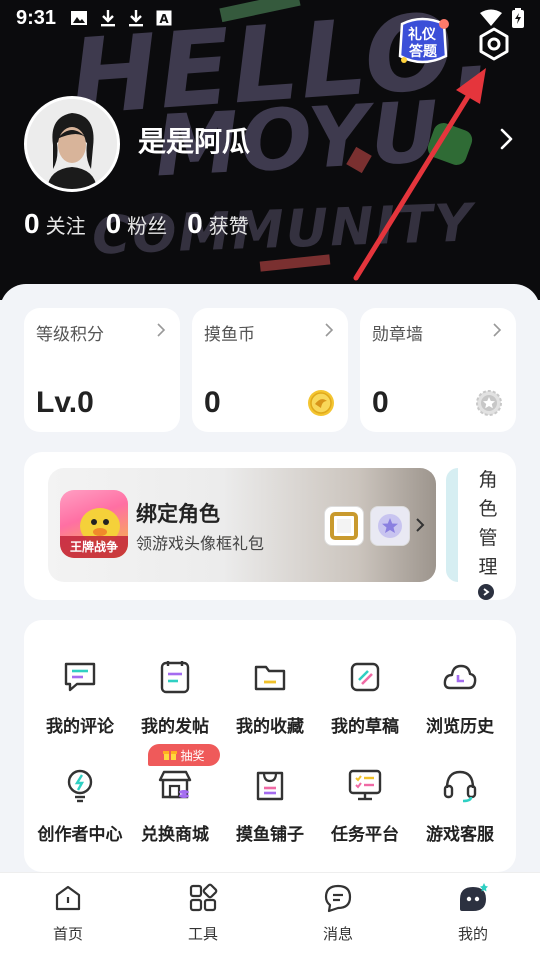 The height and width of the screenshot is (960, 540). Describe the element at coordinates (94, 546) in the screenshot. I see `svg-text: 王牌战争` at that location.